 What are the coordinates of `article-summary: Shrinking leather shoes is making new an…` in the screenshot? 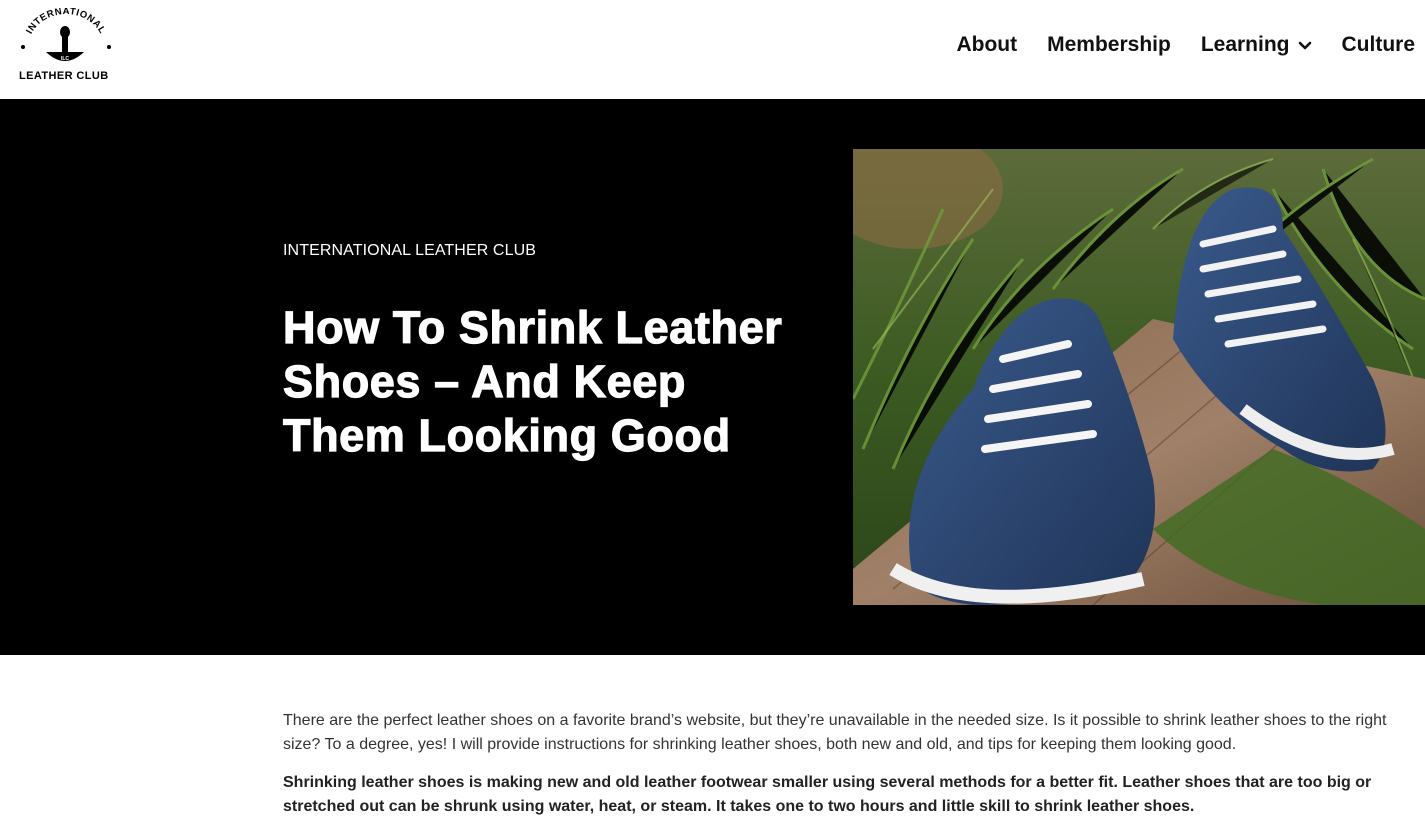 It's located at (827, 794).